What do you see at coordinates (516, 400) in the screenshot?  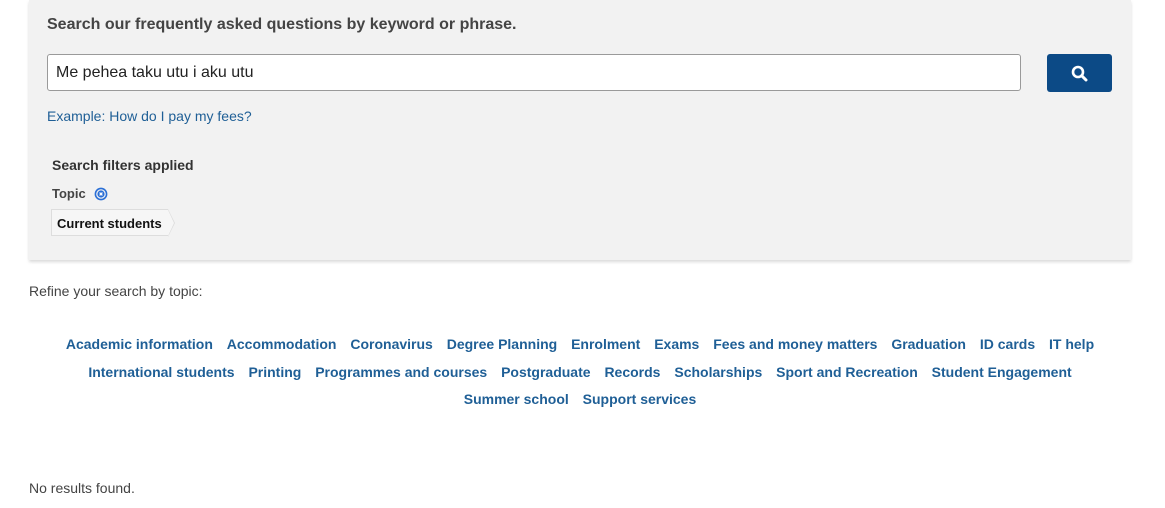 I see `topic-link: Summer school` at bounding box center [516, 400].